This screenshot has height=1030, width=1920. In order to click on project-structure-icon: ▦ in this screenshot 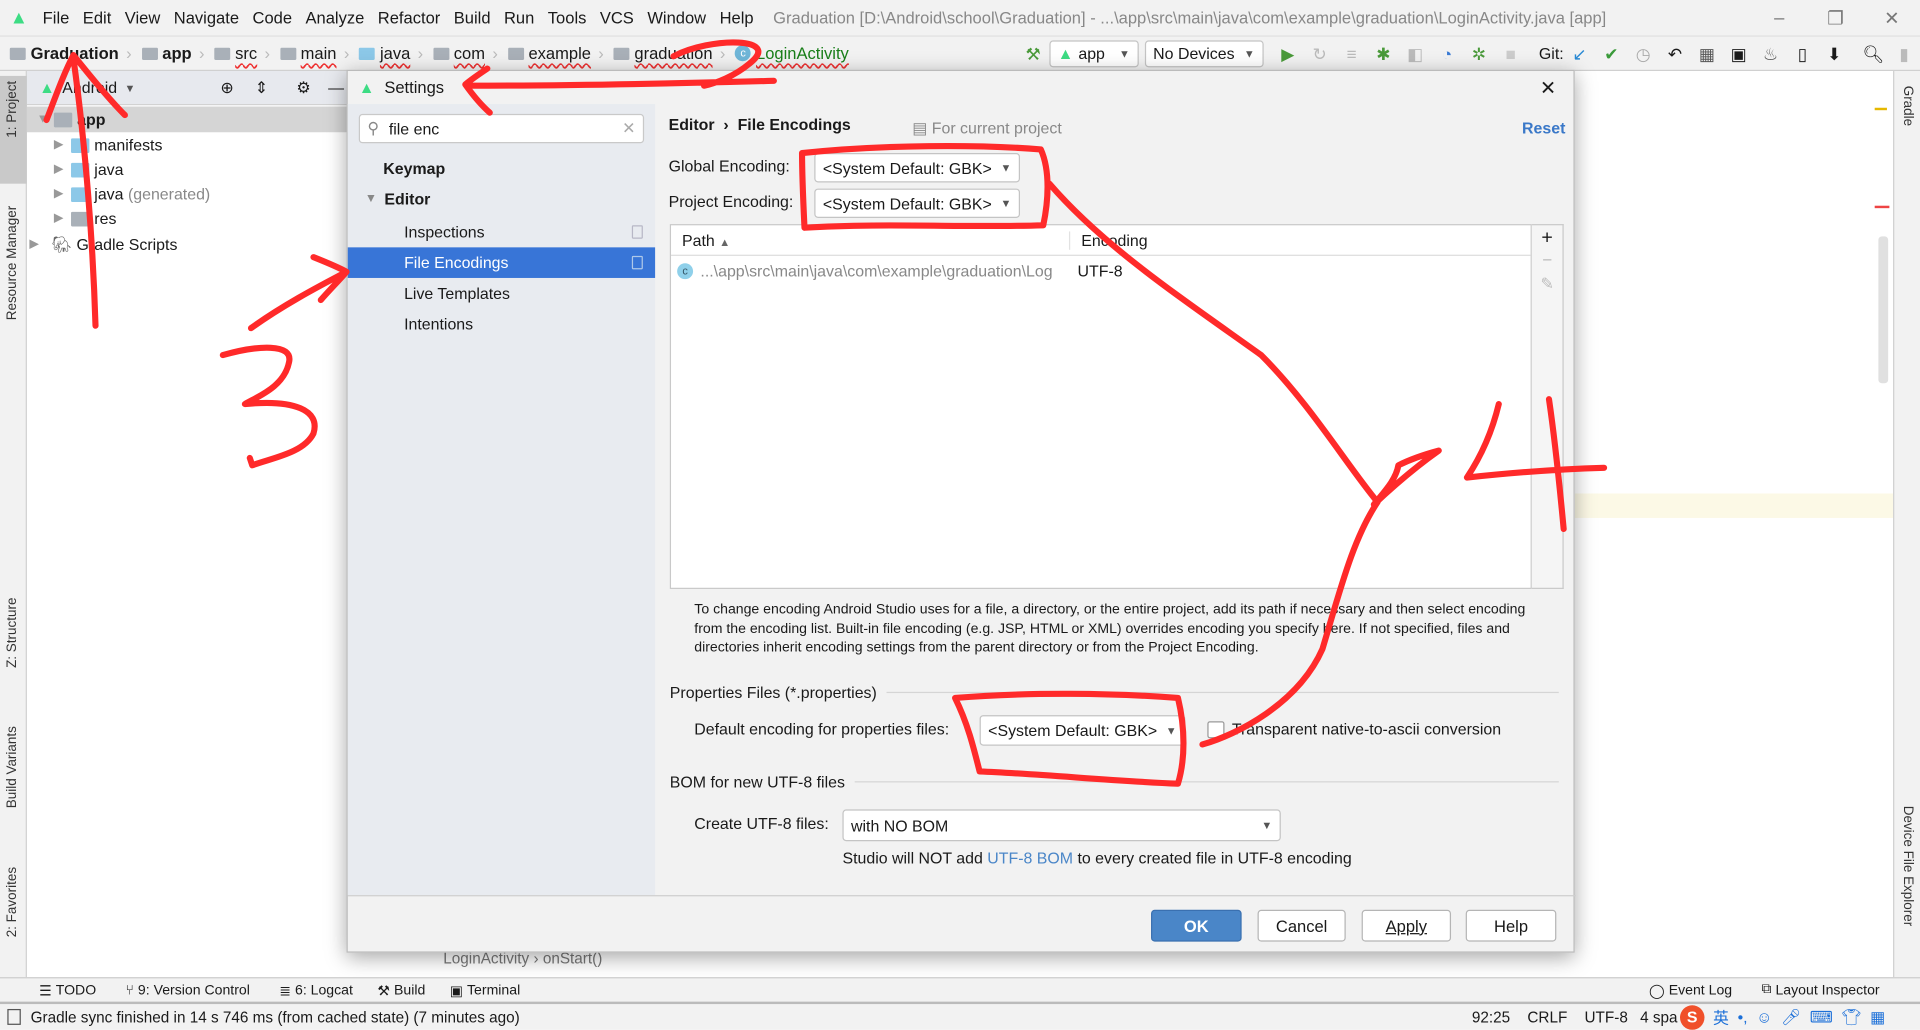, I will do `click(1707, 53)`.